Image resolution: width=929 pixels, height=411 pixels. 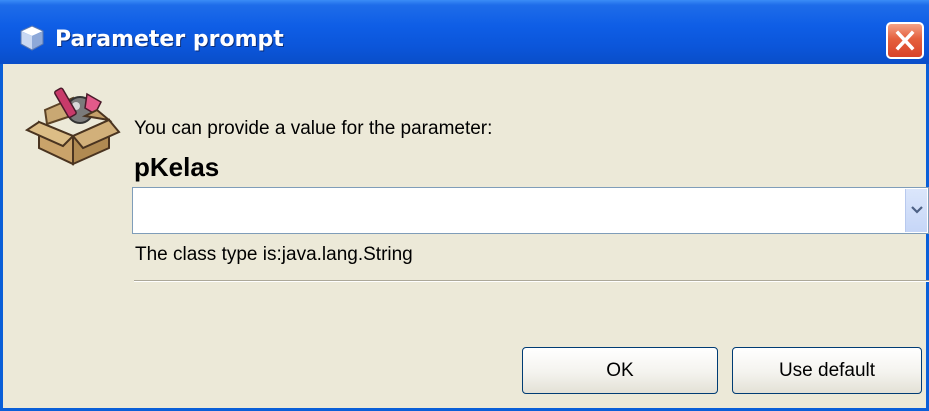 I want to click on parameter-name: pKelas, so click(x=177, y=167).